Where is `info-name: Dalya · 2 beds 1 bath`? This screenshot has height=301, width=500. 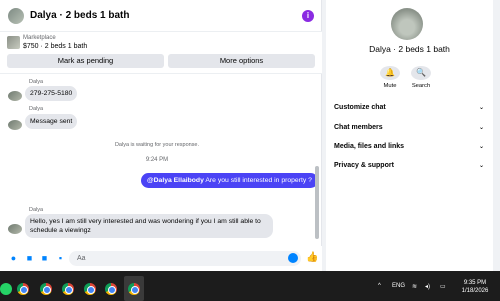
info-name: Dalya · 2 beds 1 bath is located at coordinates (409, 49).